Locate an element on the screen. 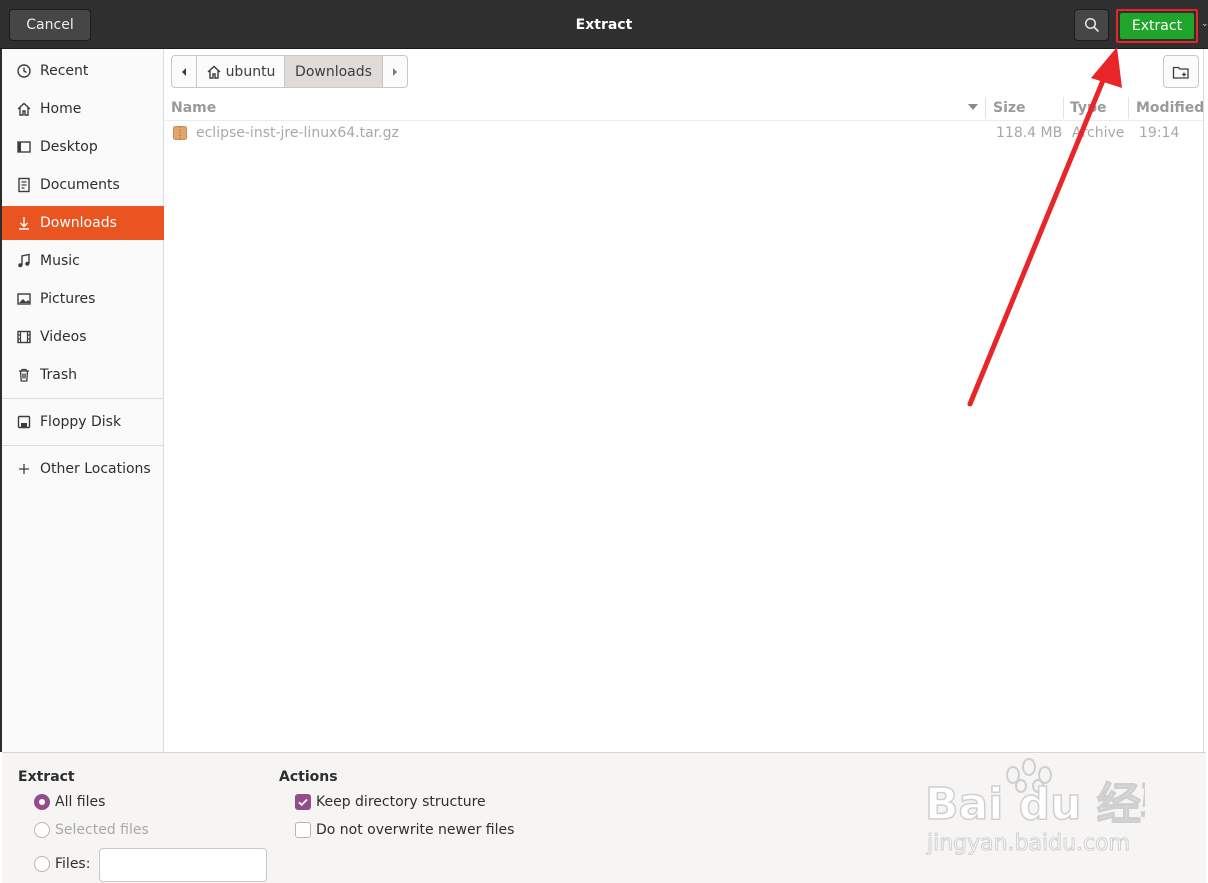 The height and width of the screenshot is (883, 1208). radio-label: Files: is located at coordinates (73, 864).